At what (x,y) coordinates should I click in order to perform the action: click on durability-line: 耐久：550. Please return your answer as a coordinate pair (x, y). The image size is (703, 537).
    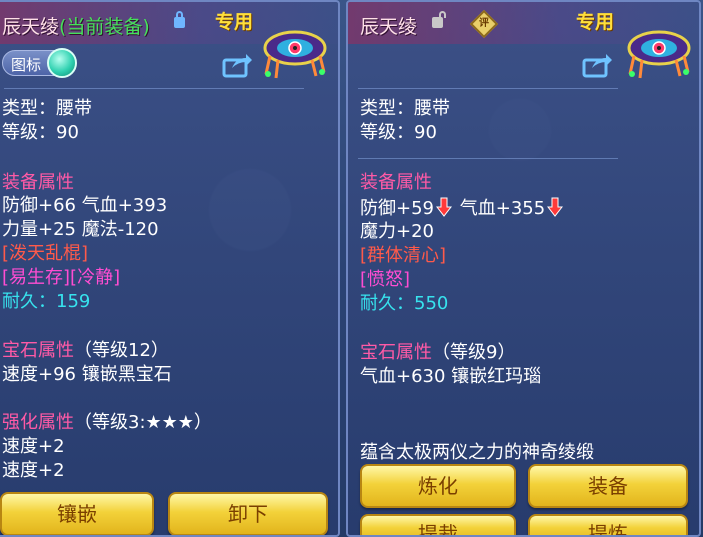
    Looking at the image, I should click on (404, 304).